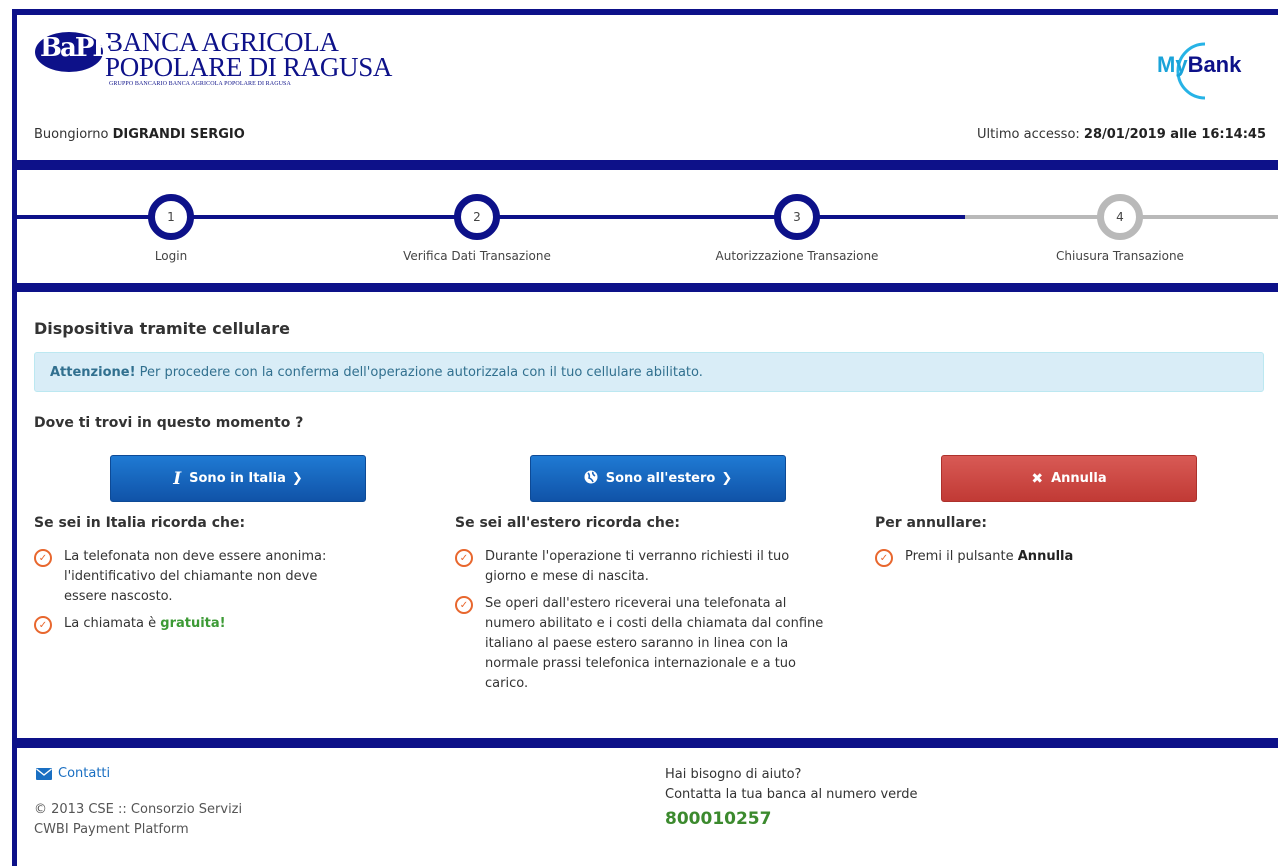 Image resolution: width=1278 pixels, height=866 pixels. I want to click on last-access-value: 28/01/2019 alle 16:14:45, so click(1174, 134).